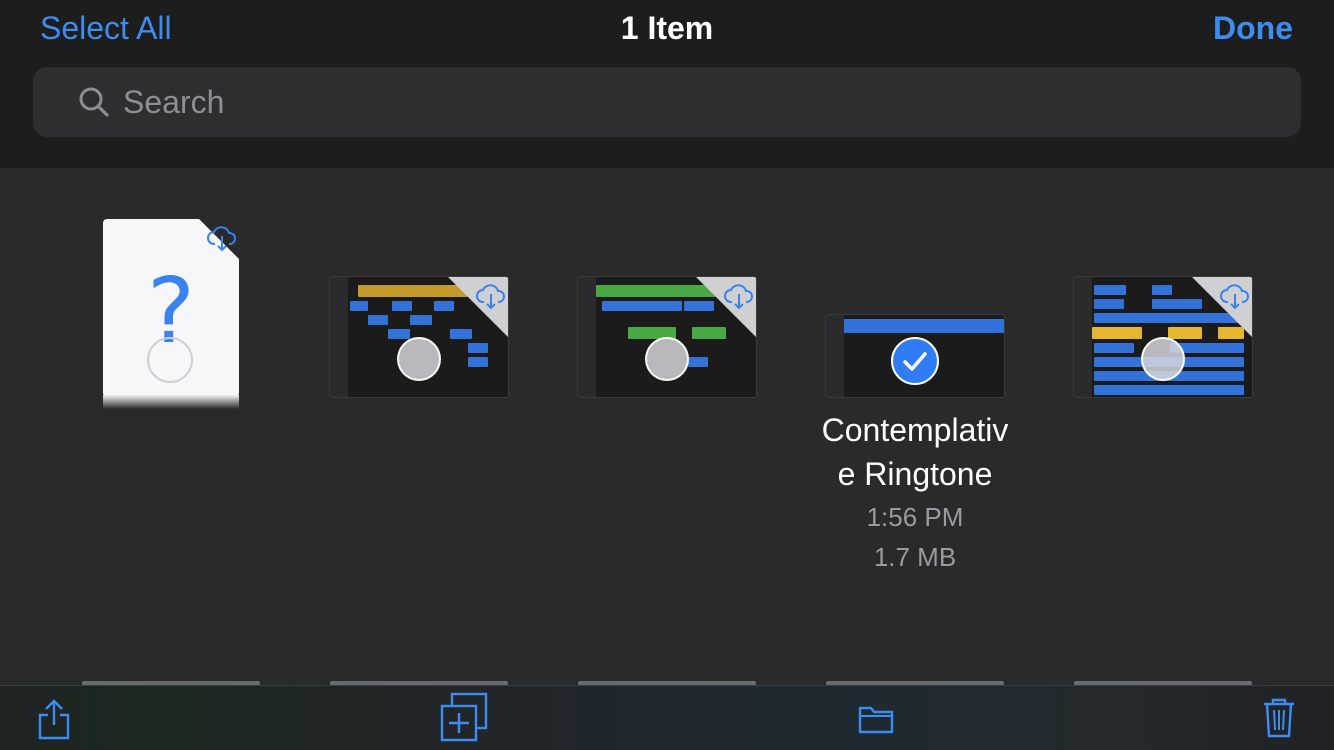 The width and height of the screenshot is (1334, 750). I want to click on duplicate-icon, so click(464, 718).